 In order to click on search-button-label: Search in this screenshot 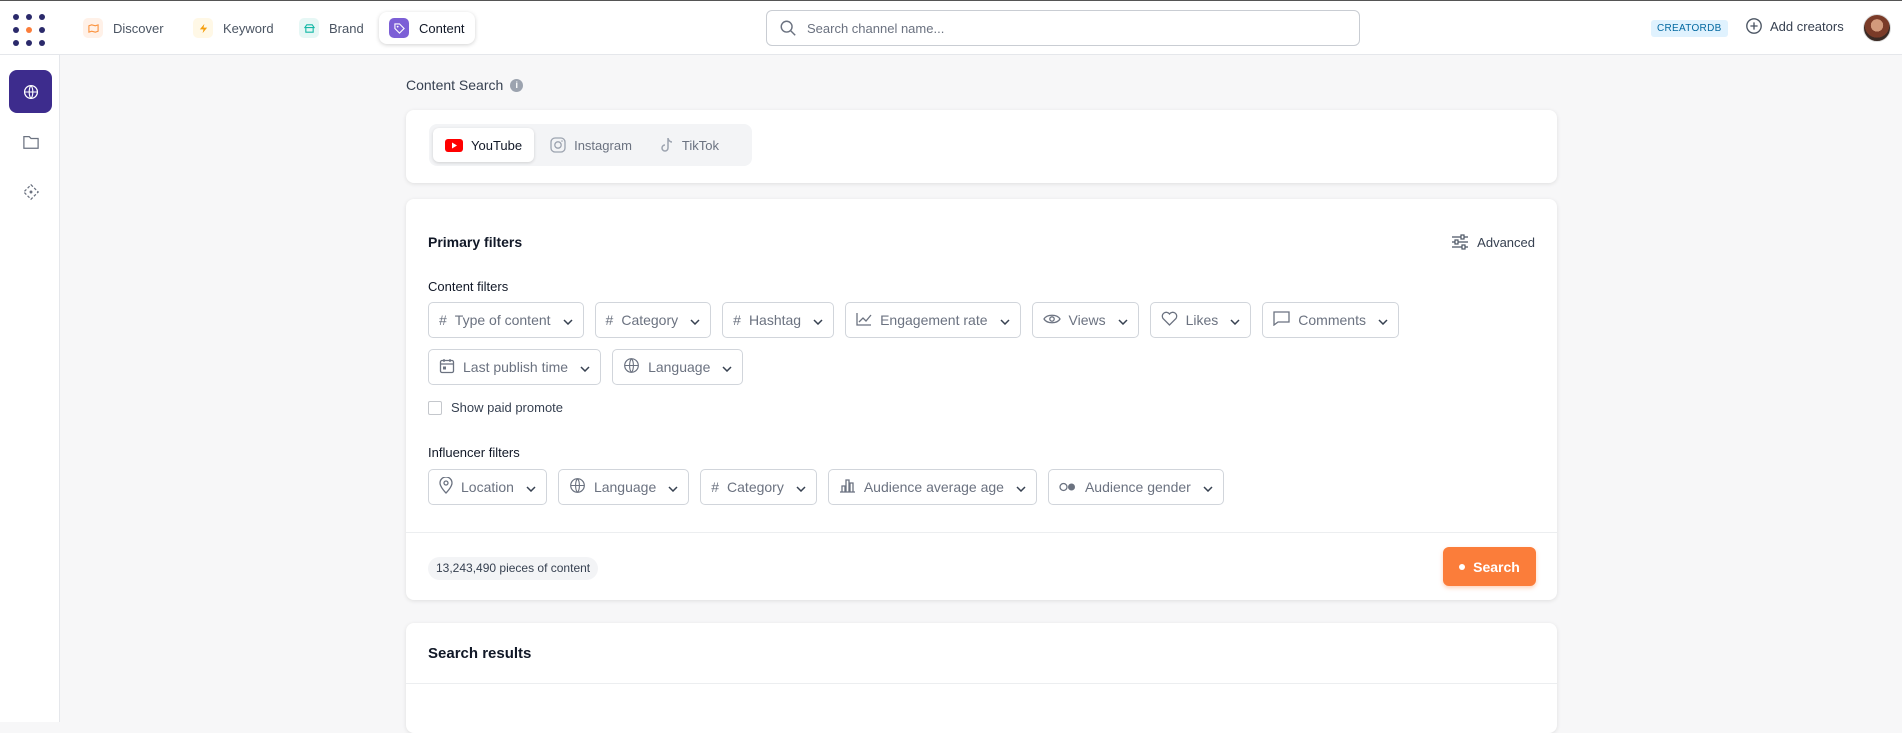, I will do `click(1496, 566)`.